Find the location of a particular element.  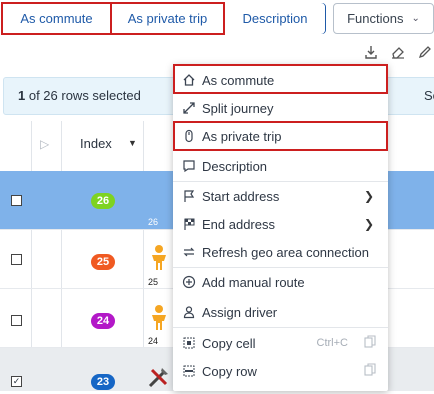

menu-item-label: Add manual route is located at coordinates (253, 282).